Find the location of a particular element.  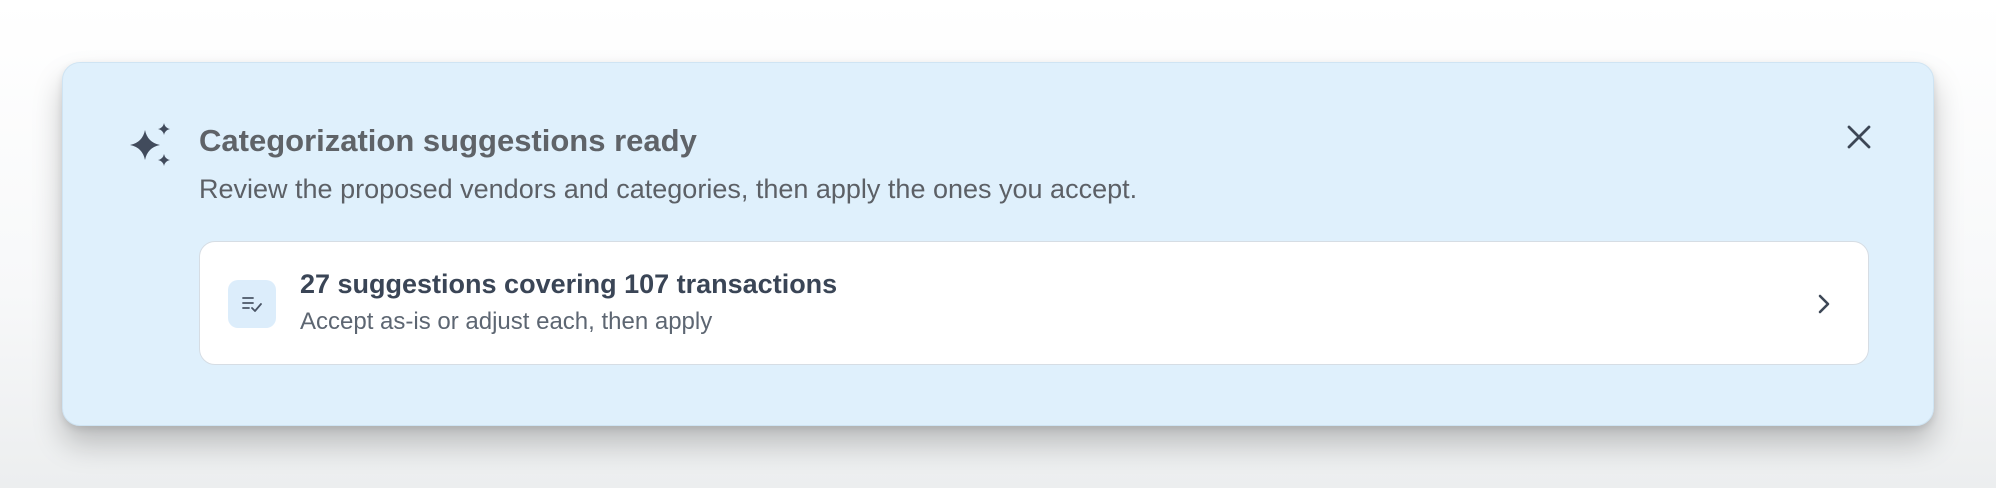

close-button is located at coordinates (1859, 137).